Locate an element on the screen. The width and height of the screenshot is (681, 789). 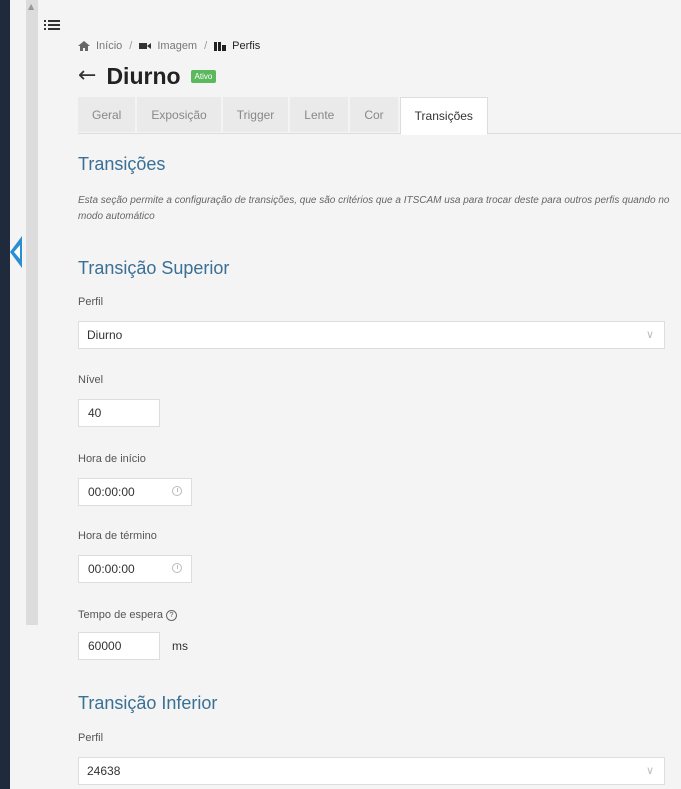
upper-level-label: Nível is located at coordinates (91, 380).